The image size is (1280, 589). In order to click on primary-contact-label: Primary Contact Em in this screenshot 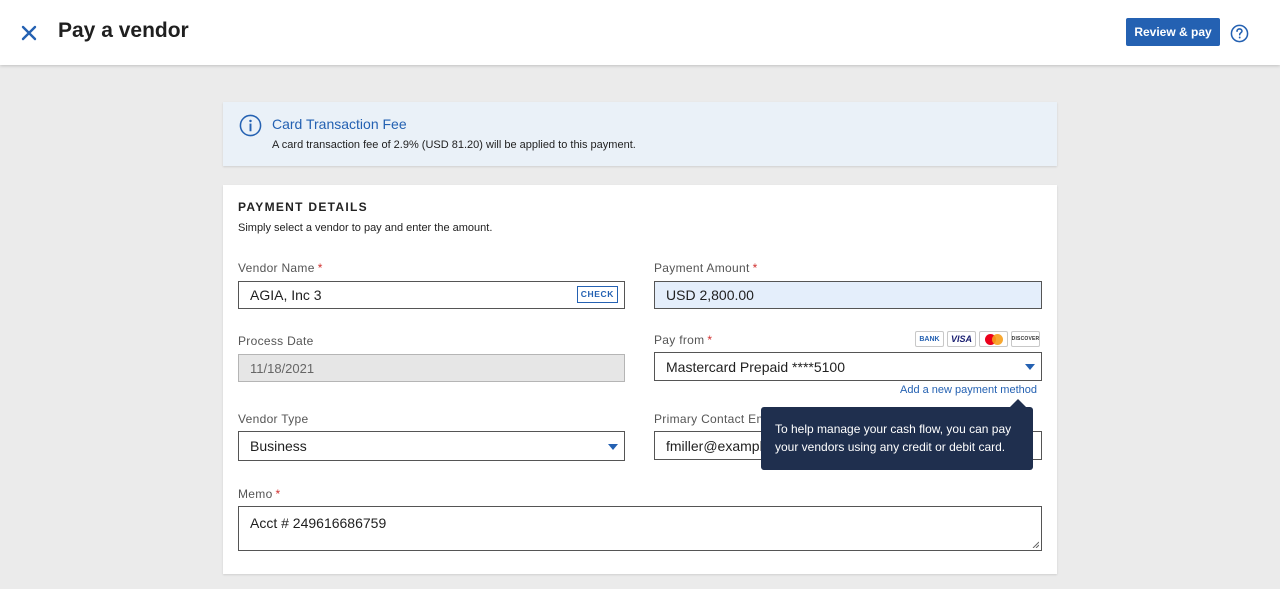, I will do `click(710, 419)`.